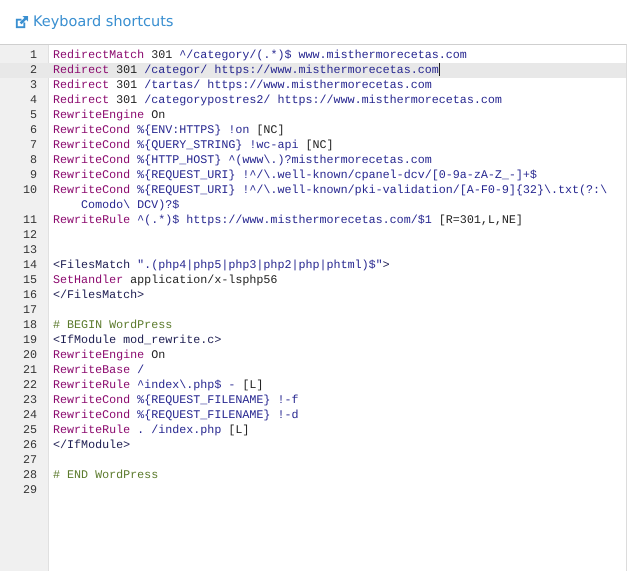  What do you see at coordinates (243, 85) in the screenshot?
I see `code-line: Redirect 301 /tartas/ https://www.misthermorecetas.com` at bounding box center [243, 85].